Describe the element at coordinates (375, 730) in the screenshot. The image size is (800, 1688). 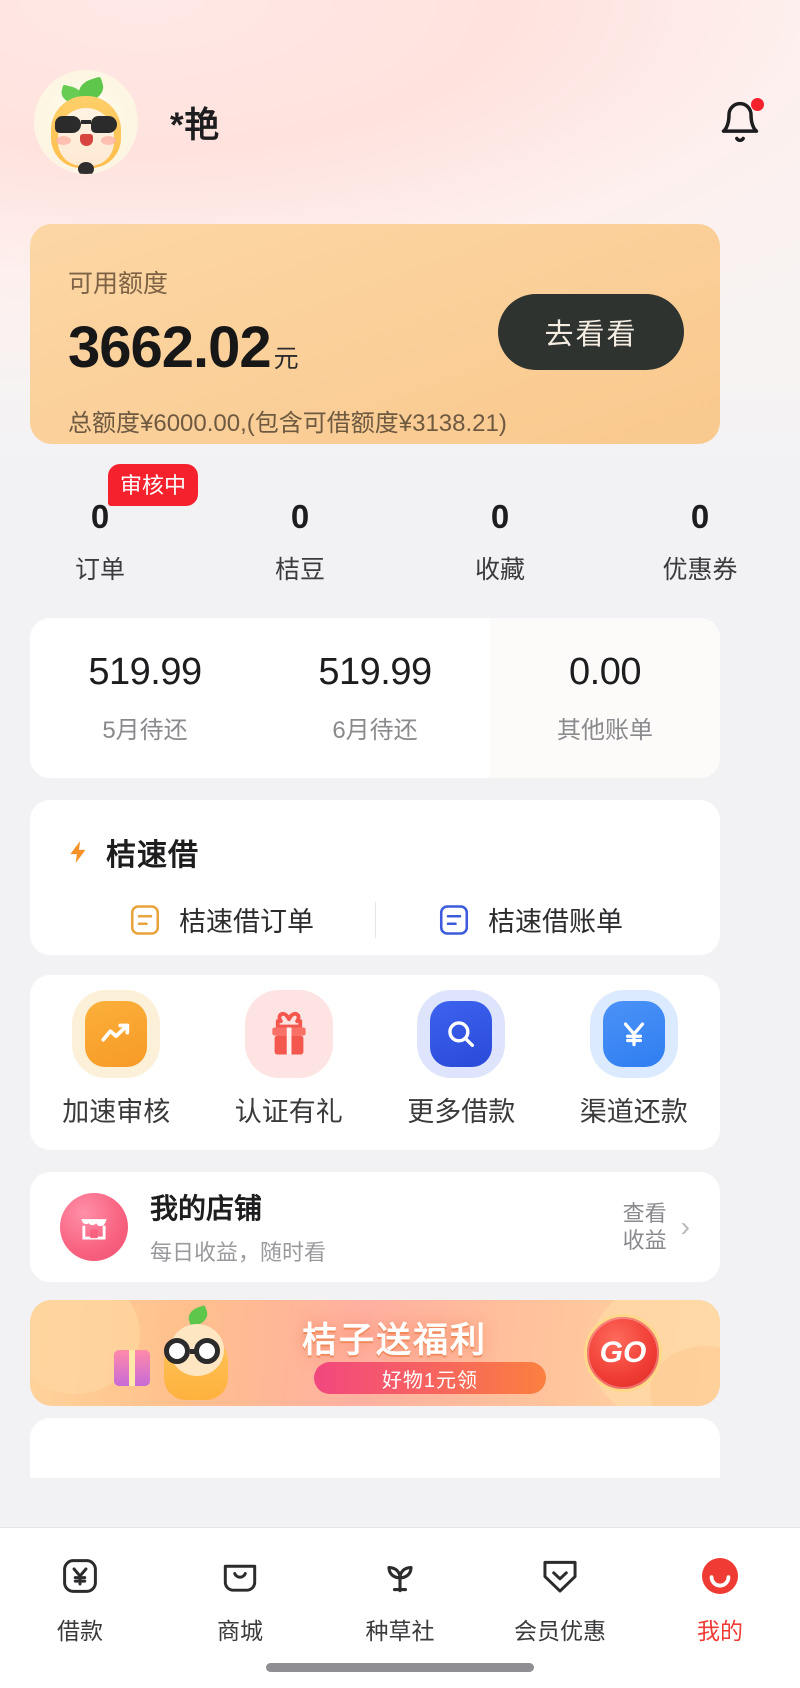
I see `bill-label: 6月待还` at that location.